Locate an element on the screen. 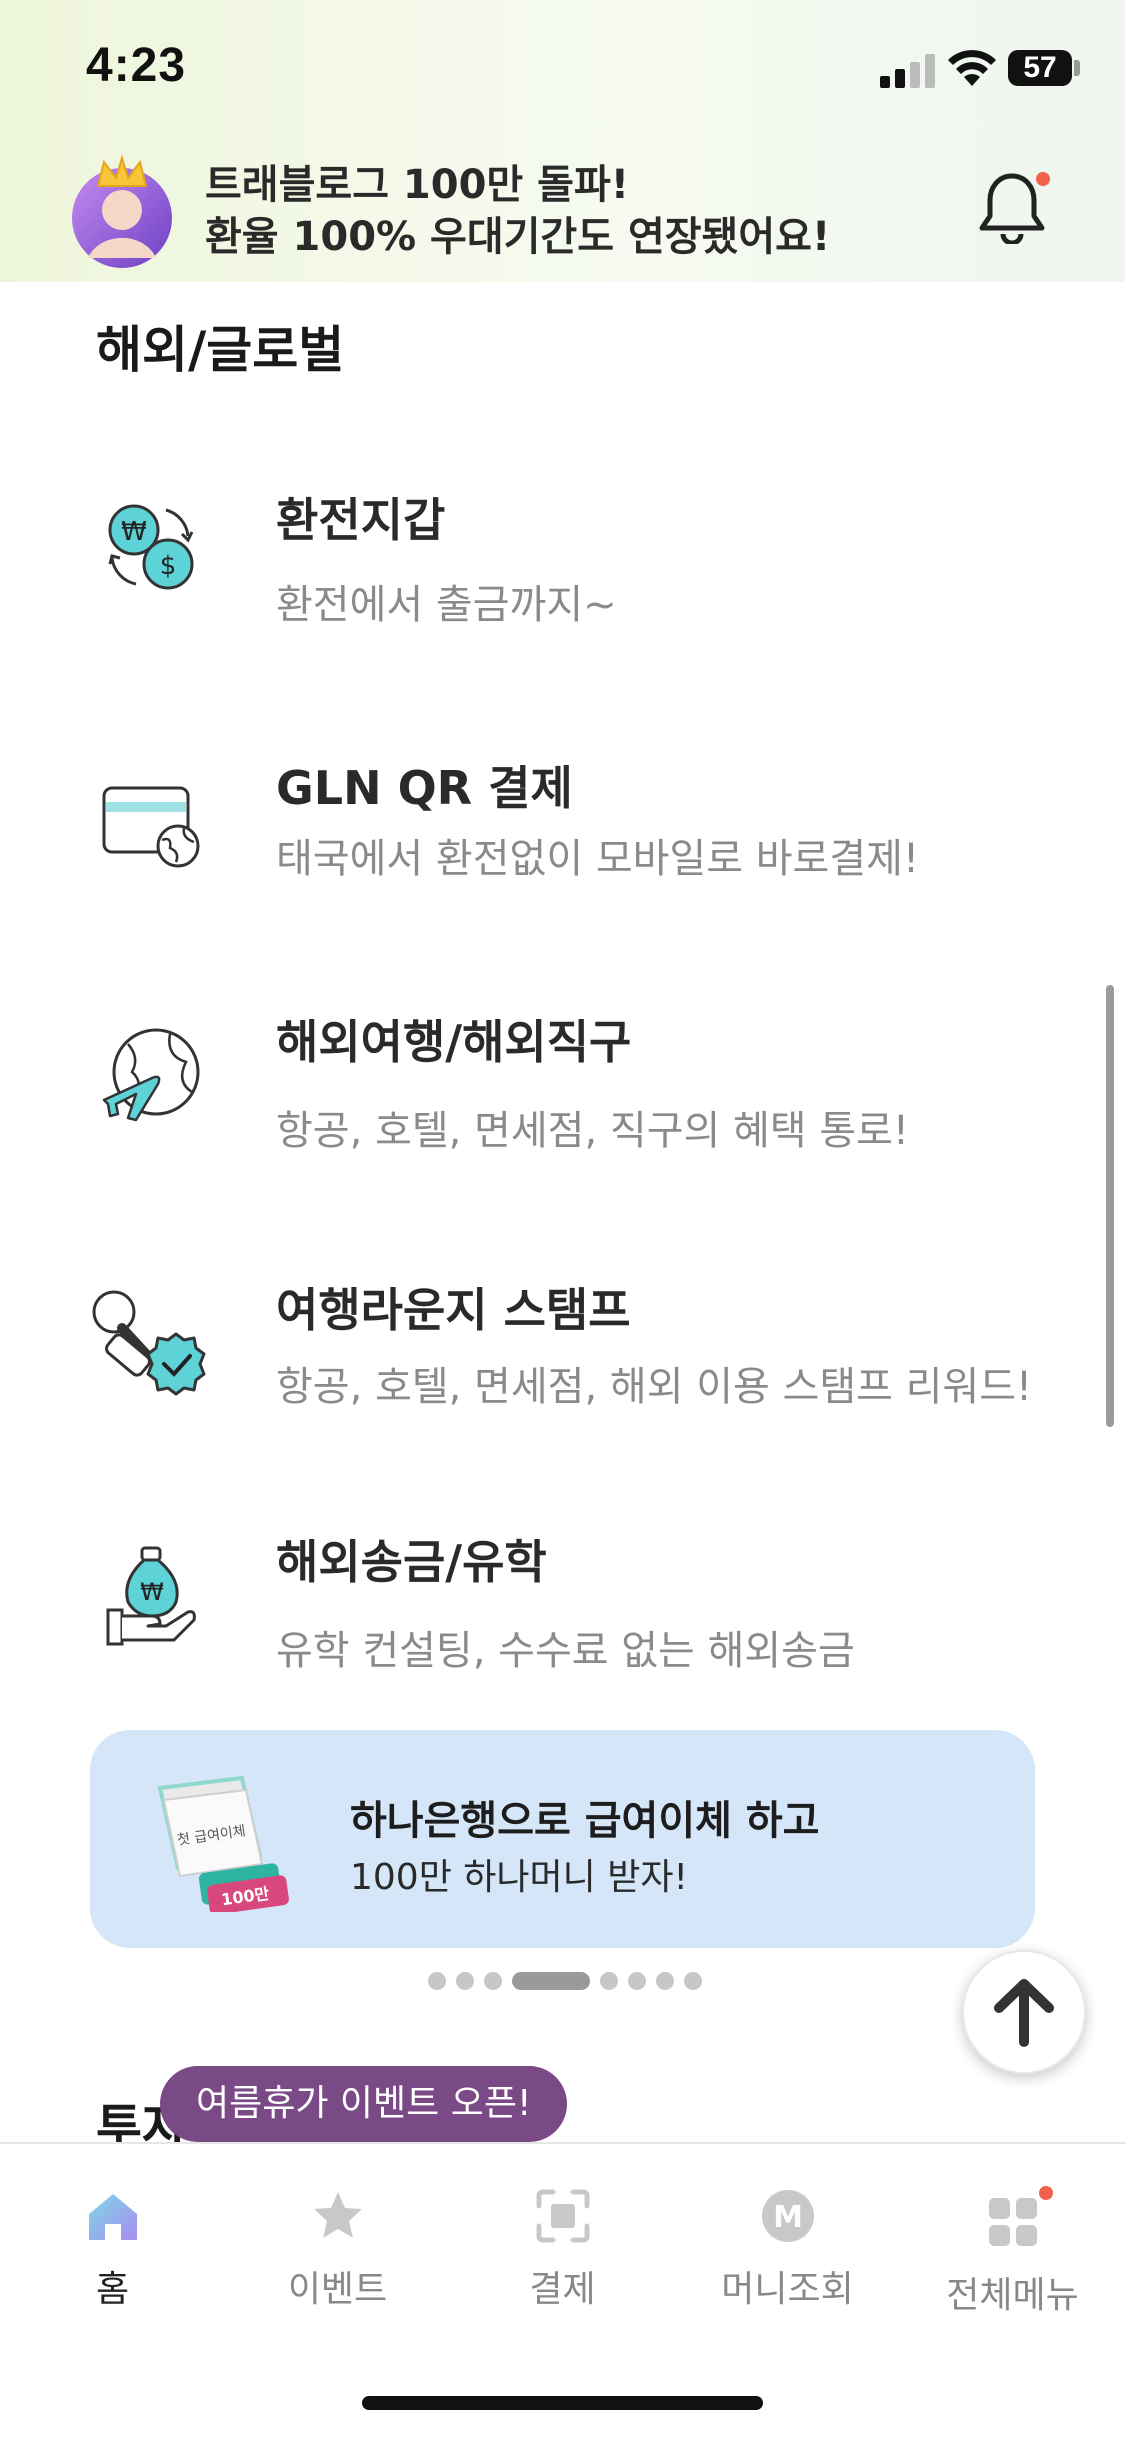 This screenshot has height=2438, width=1125. bottom-tab-bar: 홈 이벤트 결제 M 머니조회 전체메뉴 is located at coordinates (562, 2290).